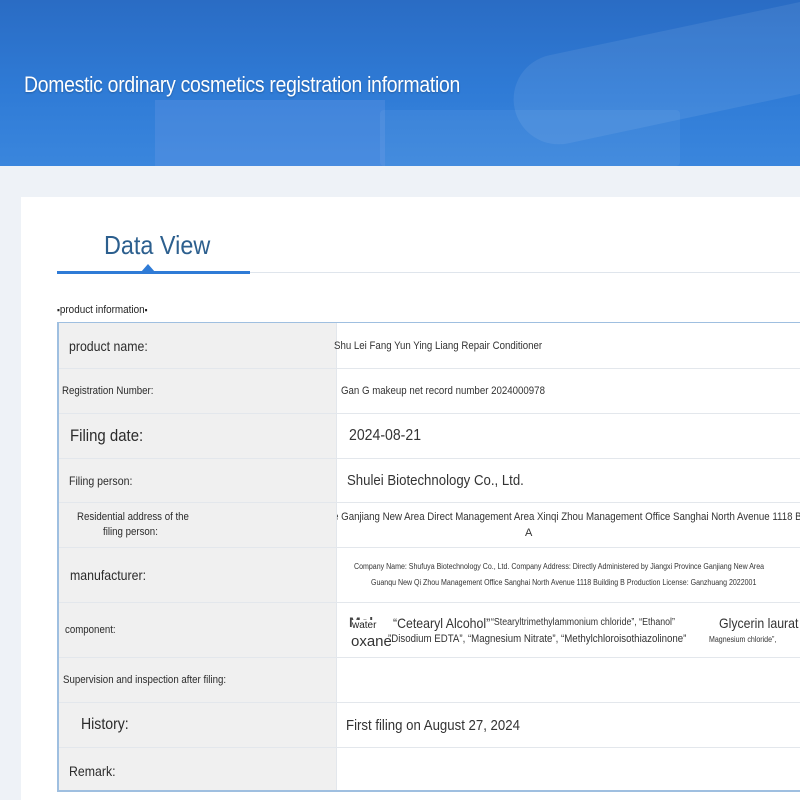  What do you see at coordinates (433, 725) in the screenshot?
I see `history-value: First filing on August 27, 2024` at bounding box center [433, 725].